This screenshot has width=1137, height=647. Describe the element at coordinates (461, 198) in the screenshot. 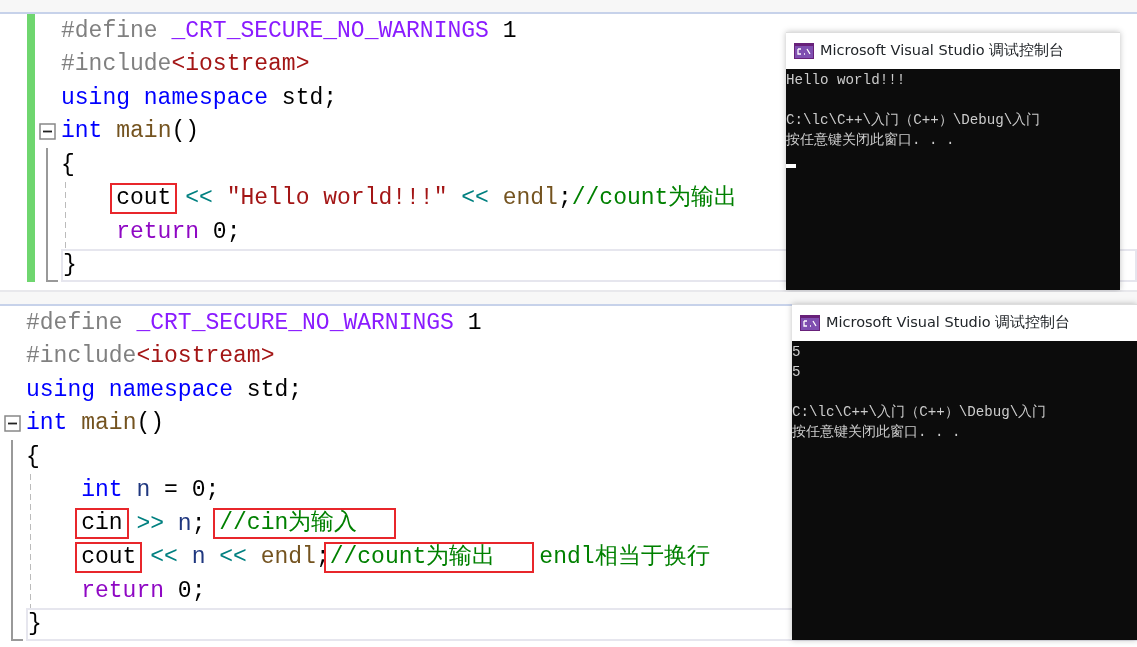

I see `code-text: << "Hello world!!!" << endl;//count为输出` at that location.